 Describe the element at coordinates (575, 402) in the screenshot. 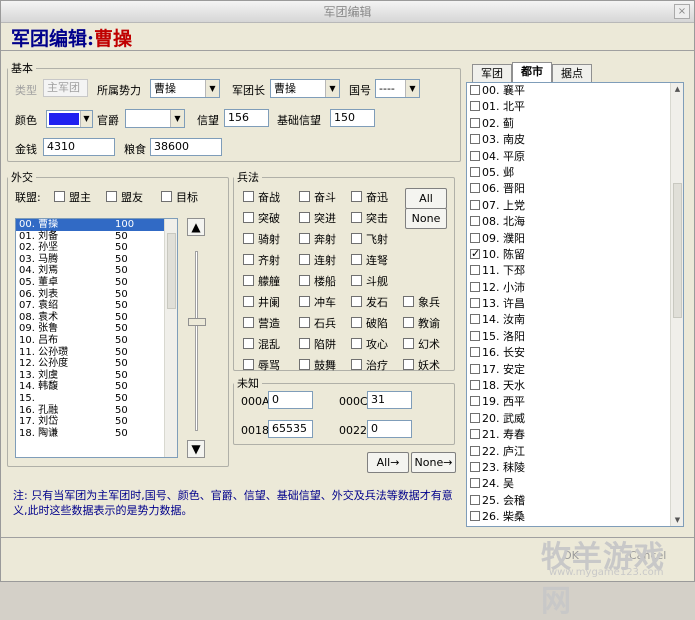

I see `city-list-item: 19. 西平` at that location.